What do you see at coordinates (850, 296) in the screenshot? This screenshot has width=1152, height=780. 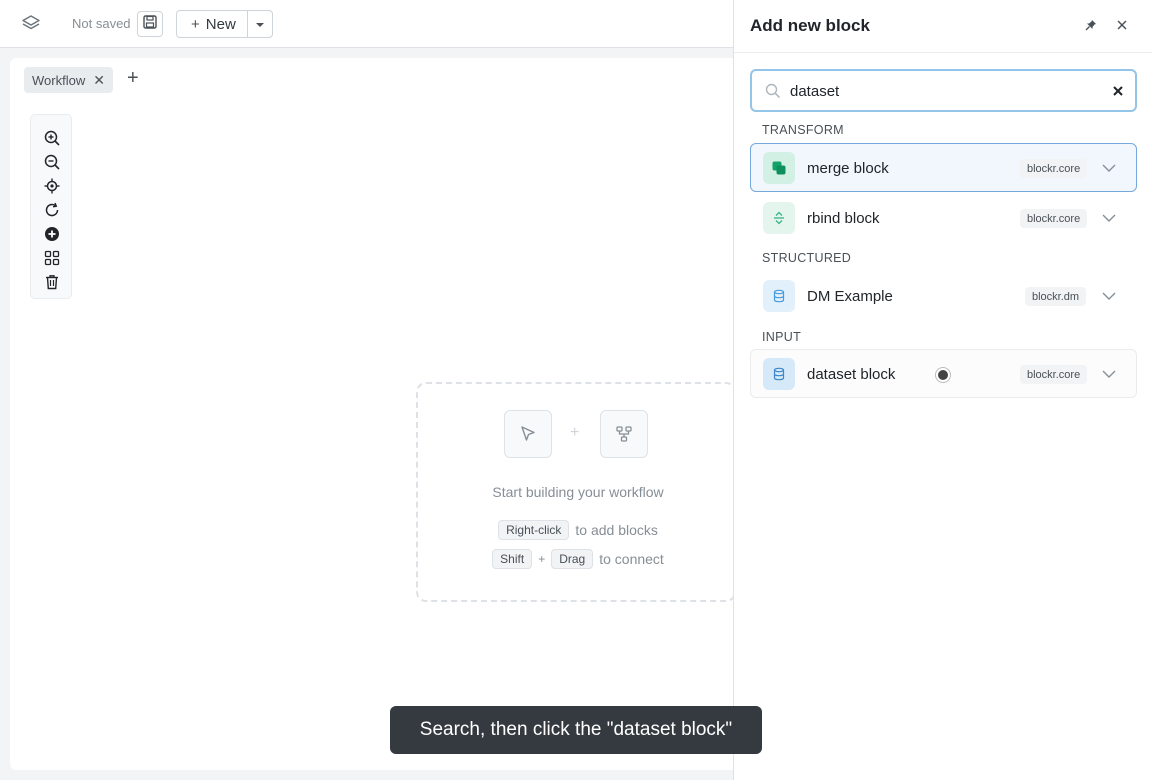 I see `block-name: DM Example` at bounding box center [850, 296].